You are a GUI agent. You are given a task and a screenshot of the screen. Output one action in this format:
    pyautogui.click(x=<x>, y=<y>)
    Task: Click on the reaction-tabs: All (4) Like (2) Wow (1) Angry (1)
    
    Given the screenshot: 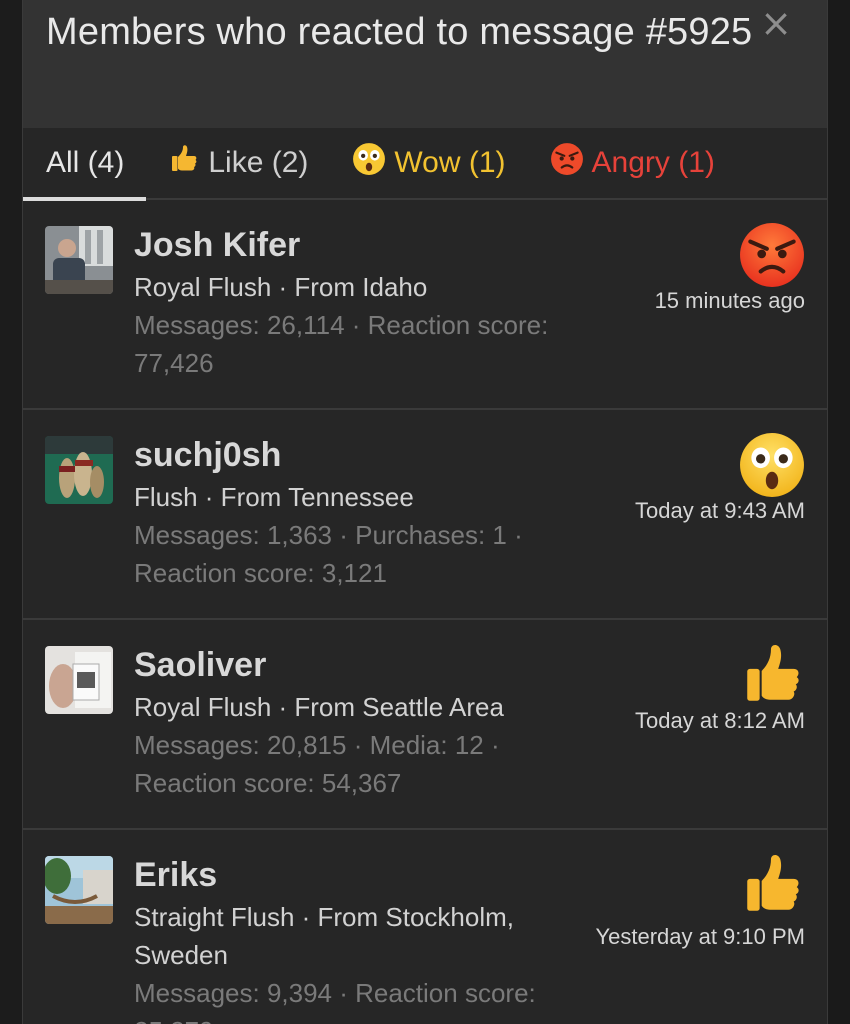 What is the action you would take?
    pyautogui.click(x=425, y=164)
    